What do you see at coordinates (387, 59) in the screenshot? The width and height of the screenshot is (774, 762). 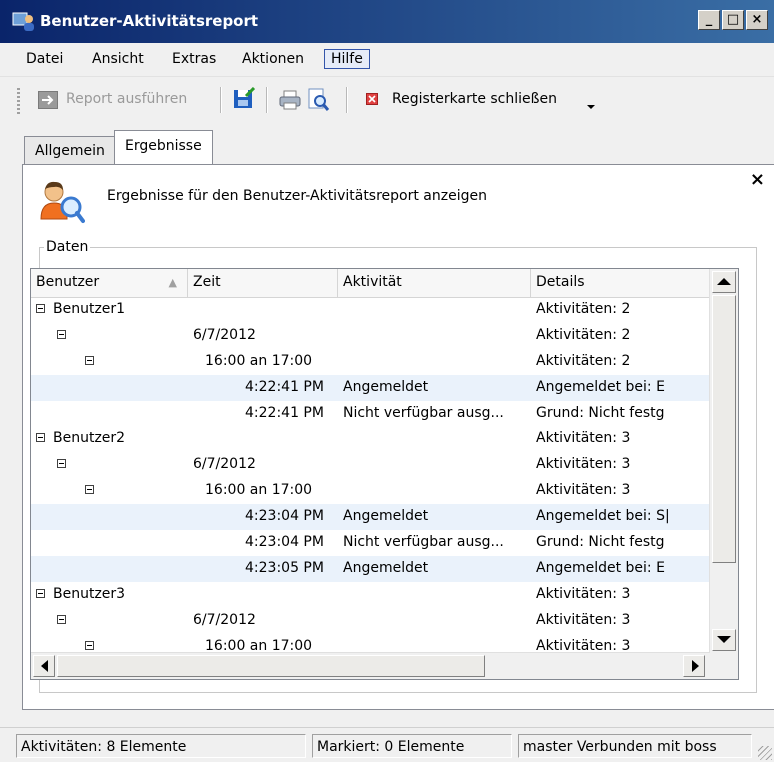 I see `menu-bar: Datei Ansicht Extras Aktionen Hilfe` at bounding box center [387, 59].